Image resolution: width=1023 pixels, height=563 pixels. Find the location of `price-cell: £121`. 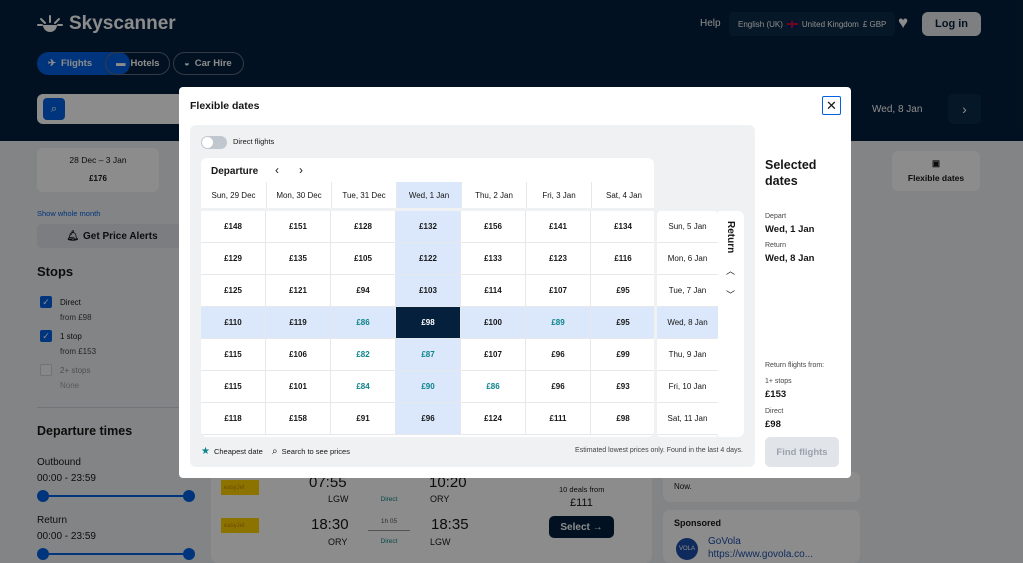

price-cell: £121 is located at coordinates (298, 291).